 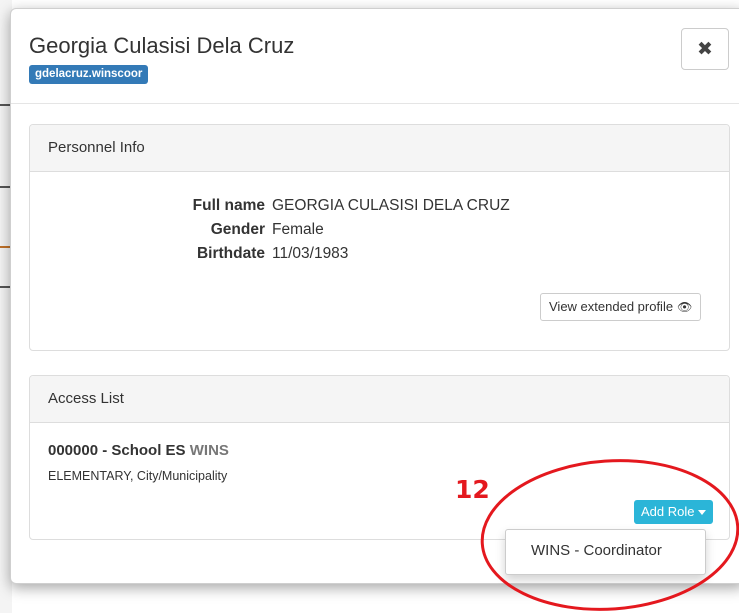 I want to click on add-role-label: Add Role, so click(x=668, y=511).